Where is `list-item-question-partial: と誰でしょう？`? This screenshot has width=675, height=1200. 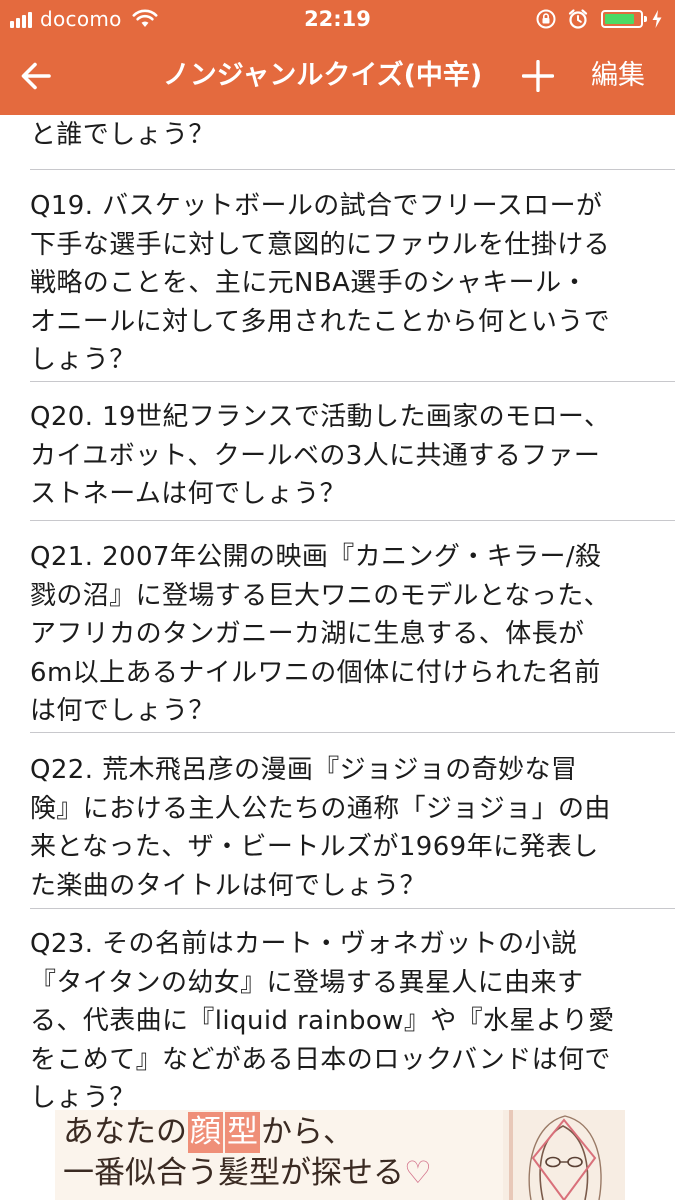 list-item-question-partial: と誰でしょう？ is located at coordinates (337, 135).